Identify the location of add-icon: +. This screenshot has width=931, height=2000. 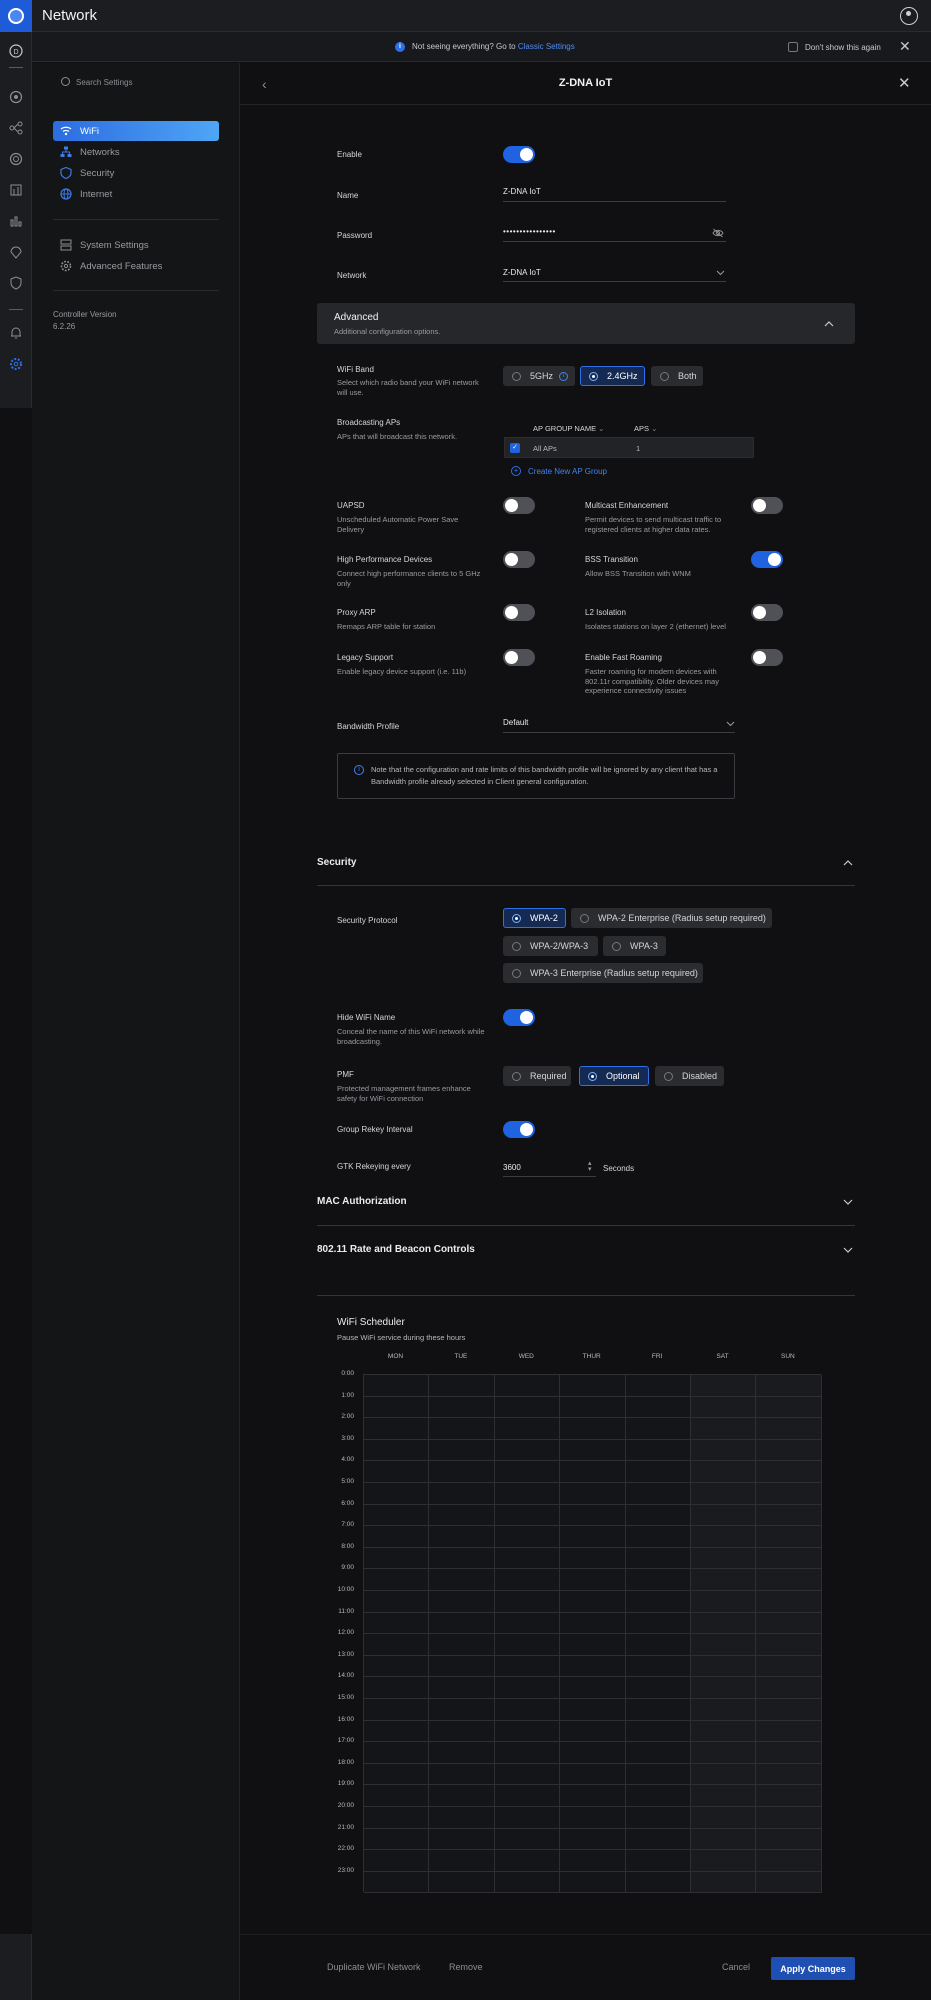
(516, 471).